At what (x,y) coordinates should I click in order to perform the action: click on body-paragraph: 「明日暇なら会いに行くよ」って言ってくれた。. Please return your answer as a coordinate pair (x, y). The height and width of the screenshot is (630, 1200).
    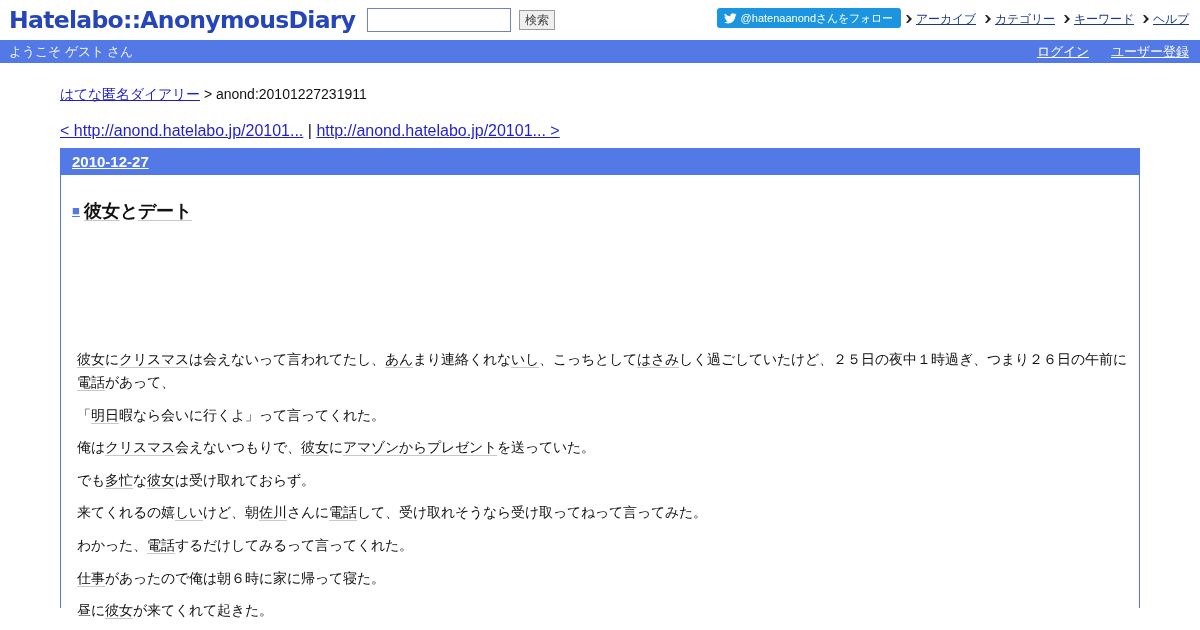
    Looking at the image, I should click on (231, 415).